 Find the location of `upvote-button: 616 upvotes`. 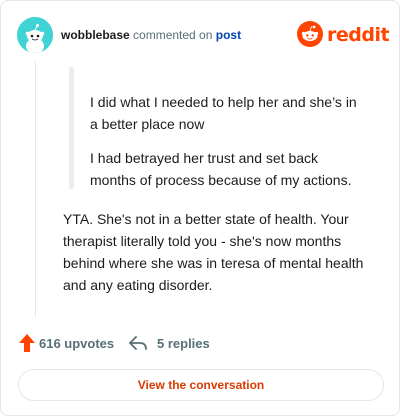

upvote-button: 616 upvotes is located at coordinates (66, 343).